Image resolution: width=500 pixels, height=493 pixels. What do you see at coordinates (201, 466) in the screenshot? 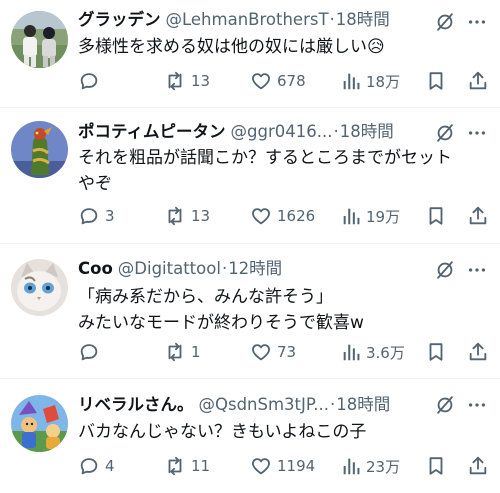
I see `retweet-count: 11` at bounding box center [201, 466].